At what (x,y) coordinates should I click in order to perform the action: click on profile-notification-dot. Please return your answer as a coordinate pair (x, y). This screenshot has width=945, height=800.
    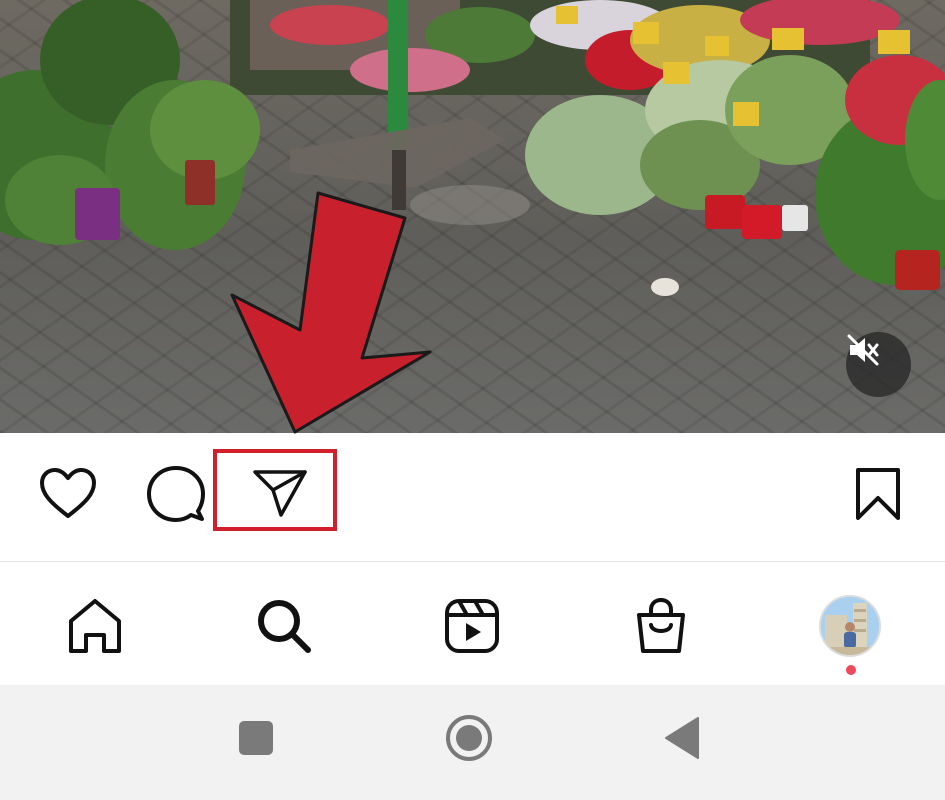
    Looking at the image, I should click on (851, 670).